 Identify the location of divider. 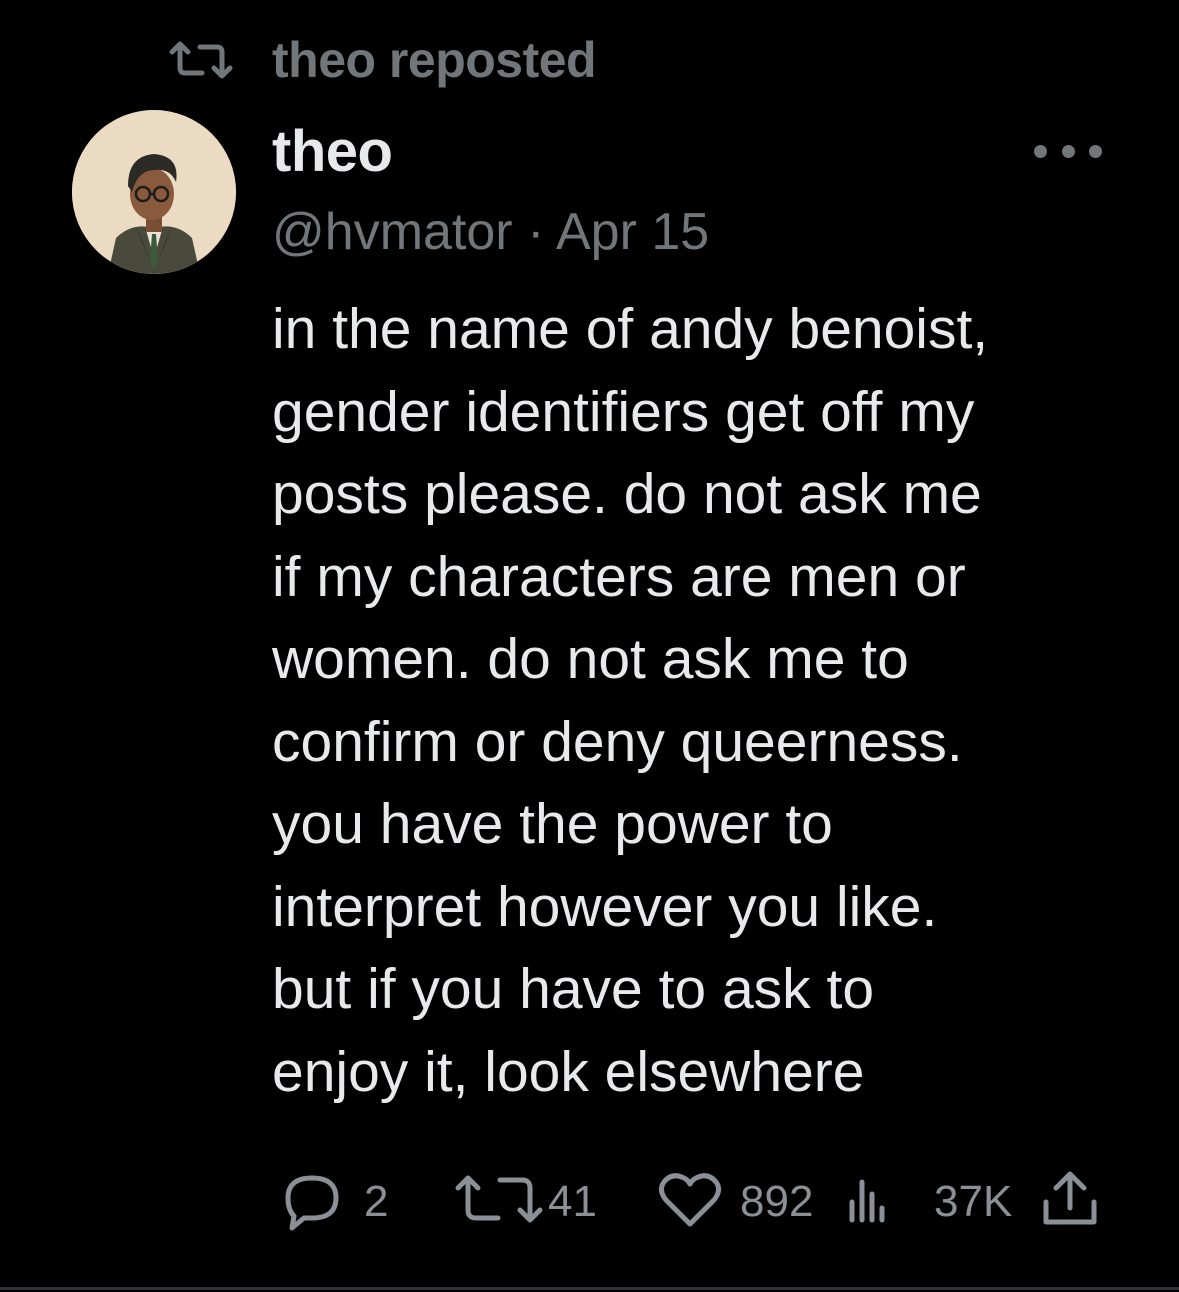
(589, 1288).